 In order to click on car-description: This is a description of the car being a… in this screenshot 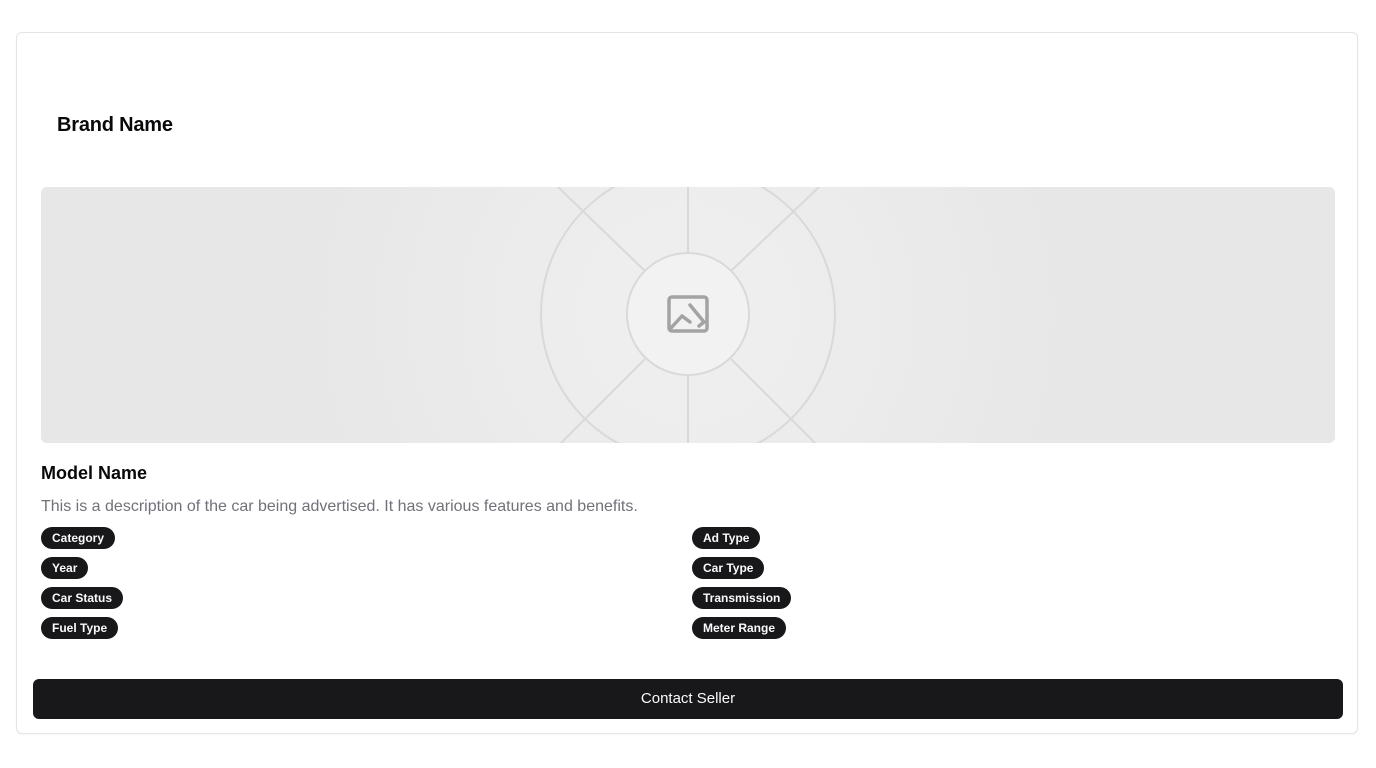, I will do `click(339, 506)`.